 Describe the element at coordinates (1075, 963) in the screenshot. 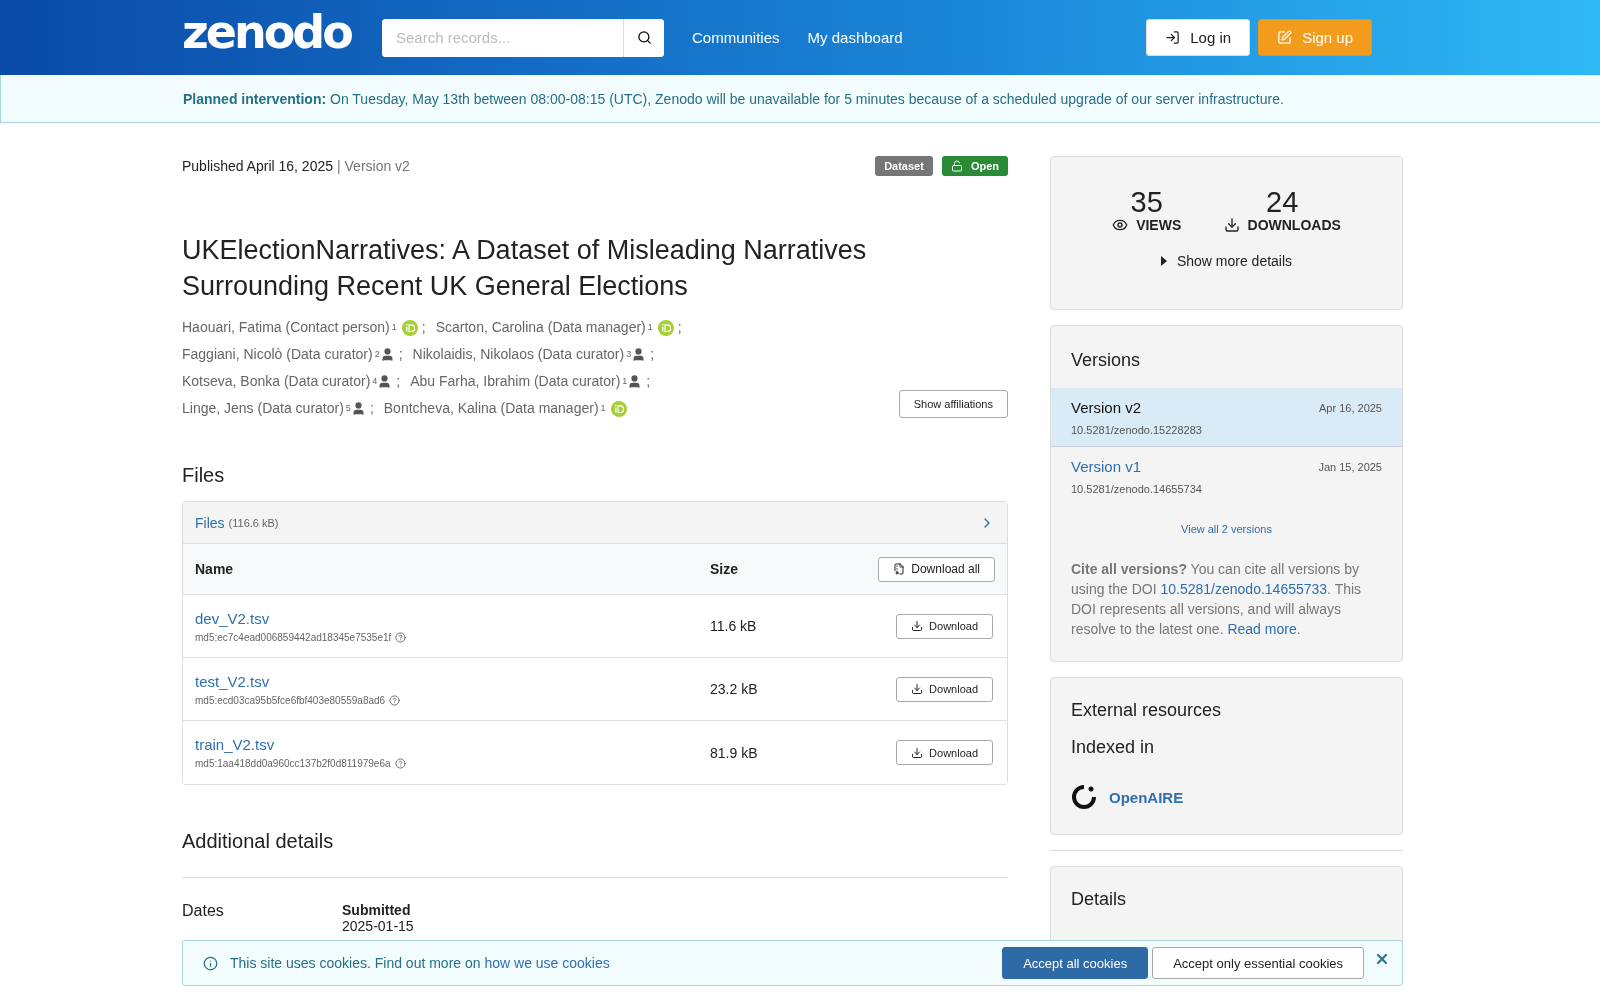

I see `accept-all-cookies-button: Accept all cookies` at that location.